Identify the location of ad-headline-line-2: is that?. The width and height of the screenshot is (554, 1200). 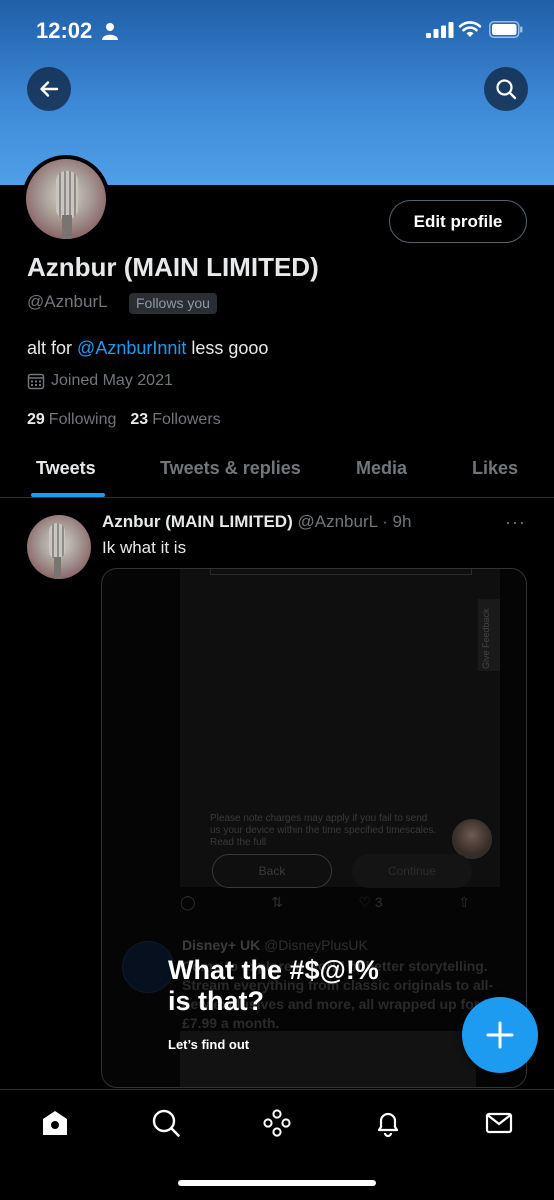
(216, 1001).